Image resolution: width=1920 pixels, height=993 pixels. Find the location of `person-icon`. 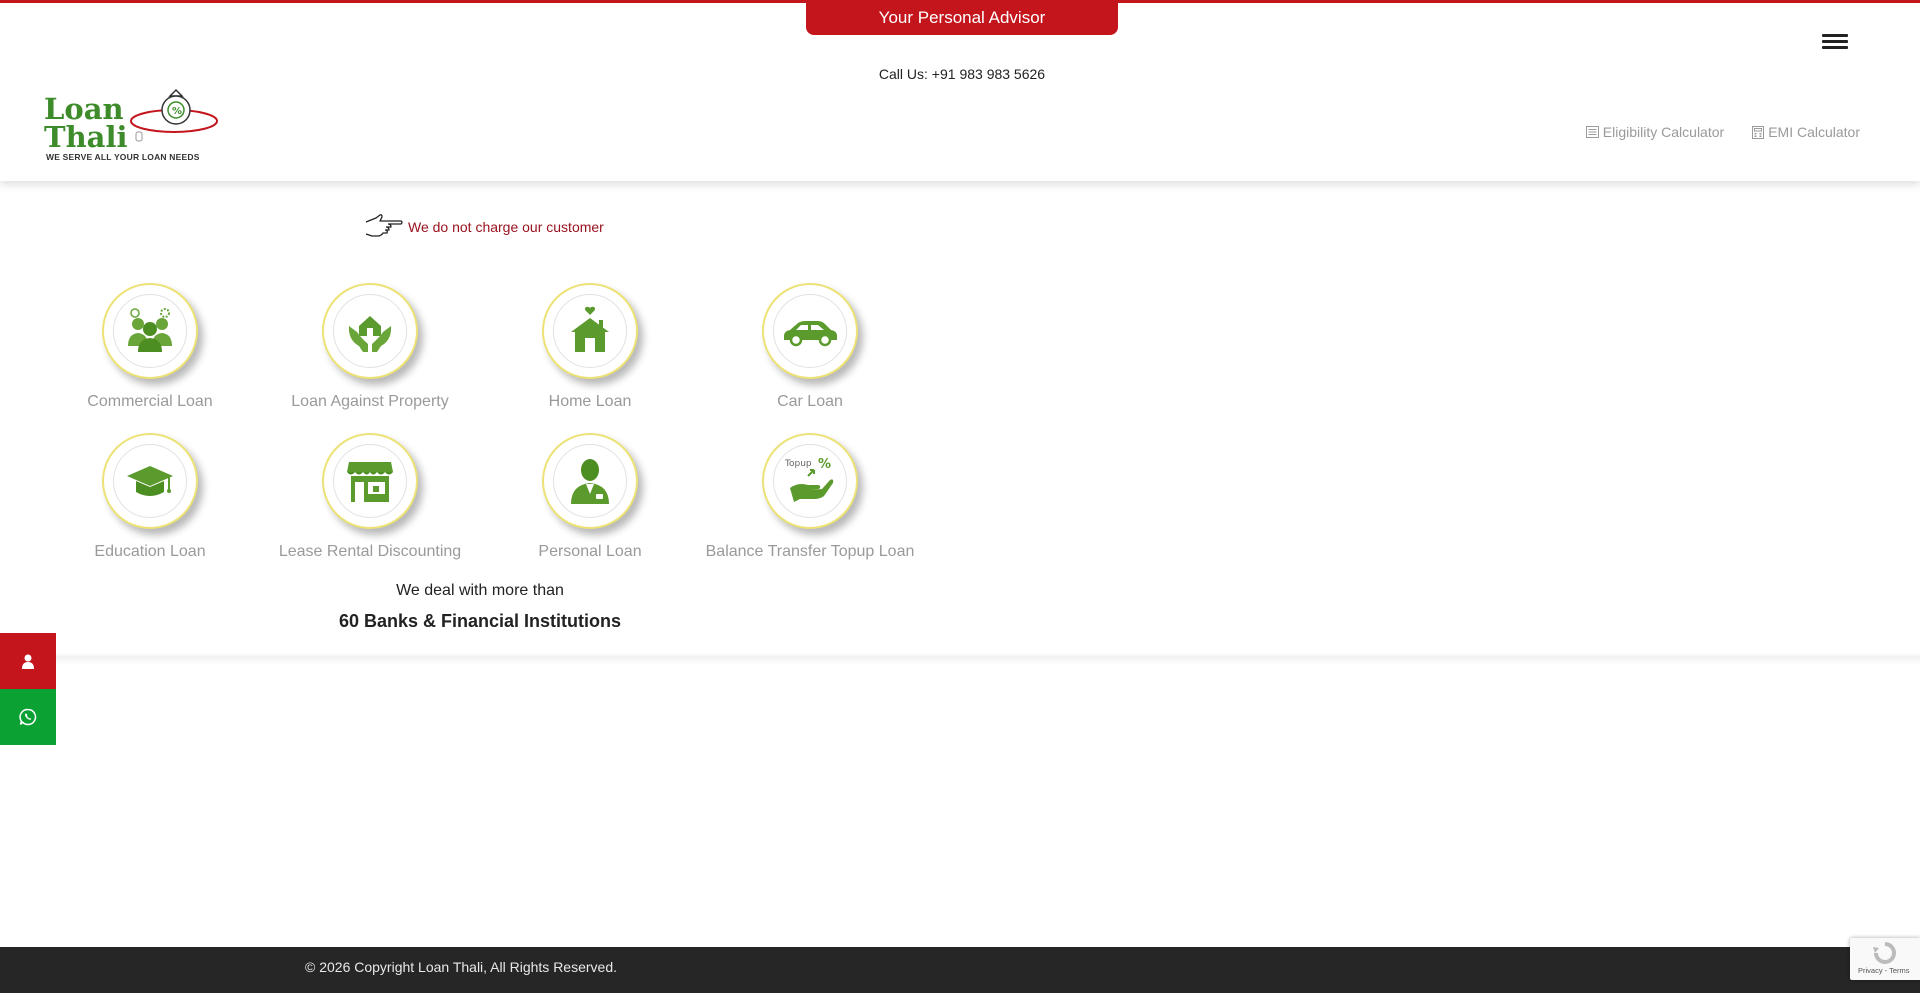

person-icon is located at coordinates (590, 481).